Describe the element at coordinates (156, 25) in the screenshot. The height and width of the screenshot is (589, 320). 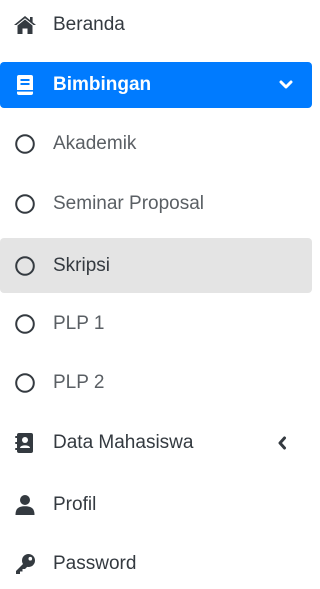
I see `sidebar-item-beranda: Beranda` at that location.